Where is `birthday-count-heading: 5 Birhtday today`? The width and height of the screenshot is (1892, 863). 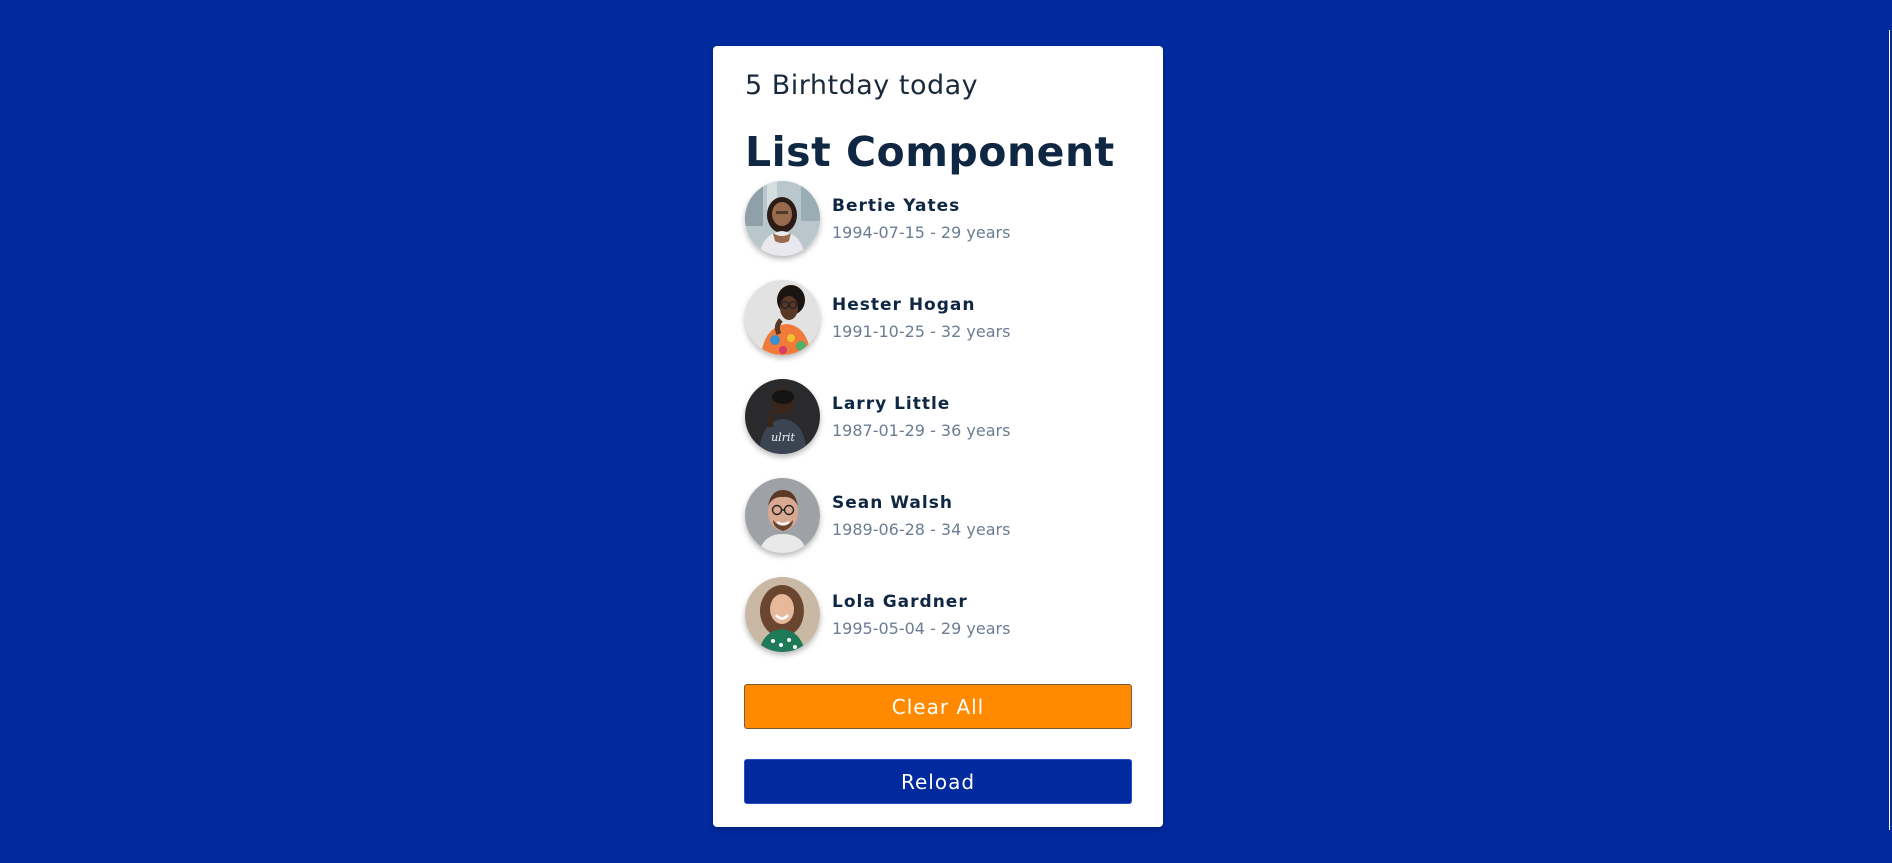
birthday-count-heading: 5 Birhtday today is located at coordinates (862, 85).